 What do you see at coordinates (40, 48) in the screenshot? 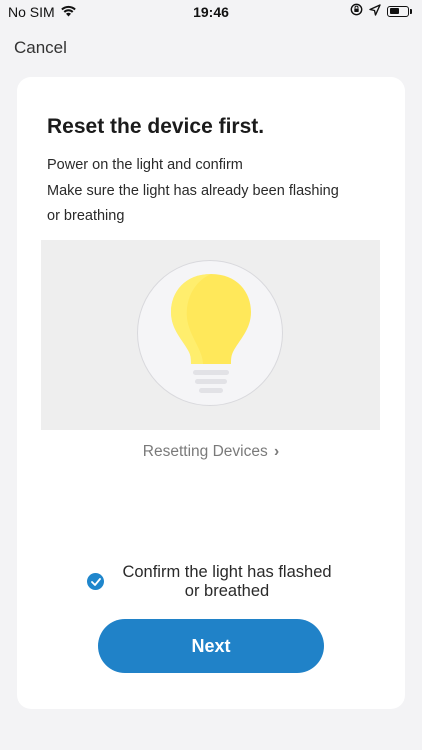
I see `cancel-button: Cancel` at bounding box center [40, 48].